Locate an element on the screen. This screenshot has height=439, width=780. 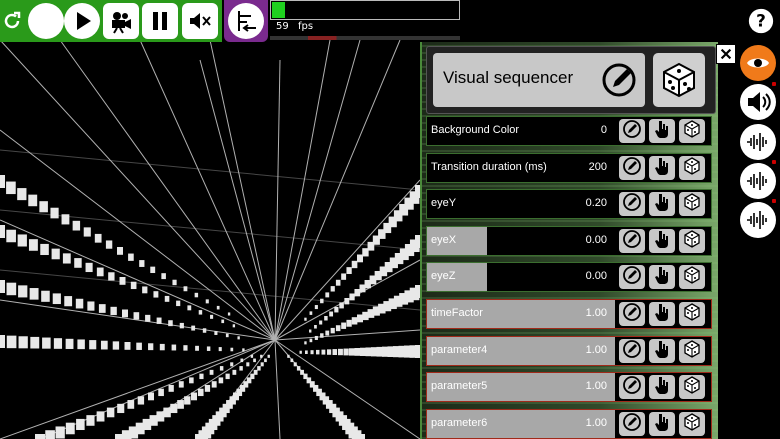
visibility-toggle-button is located at coordinates (758, 63).